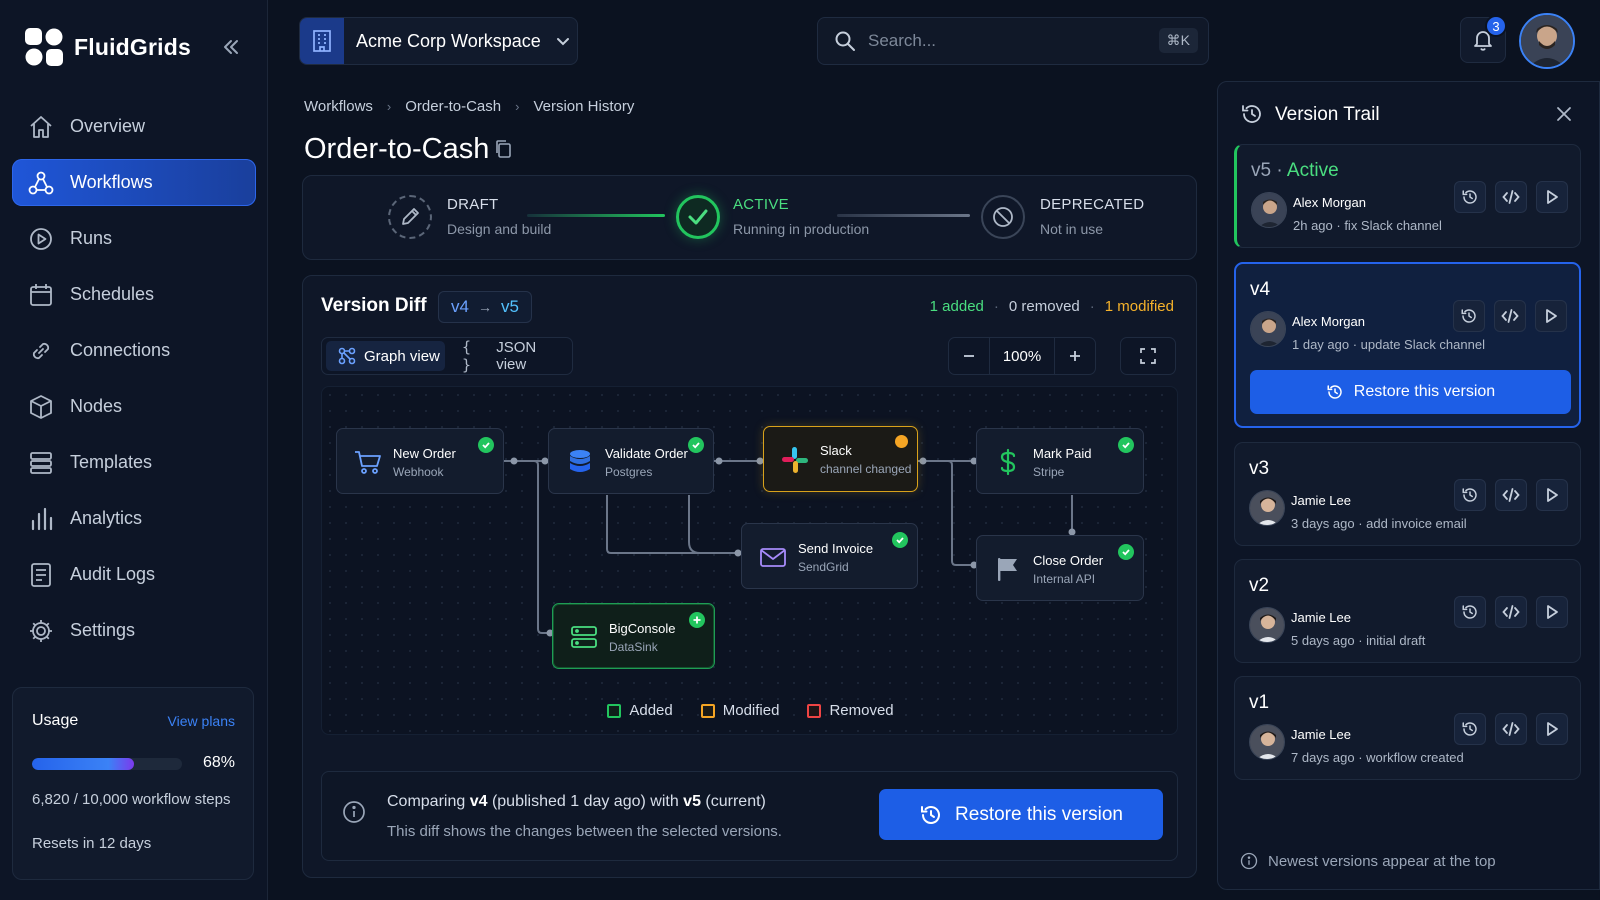 Image resolution: width=1600 pixels, height=900 pixels. What do you see at coordinates (41, 575) in the screenshot?
I see `document-icon` at bounding box center [41, 575].